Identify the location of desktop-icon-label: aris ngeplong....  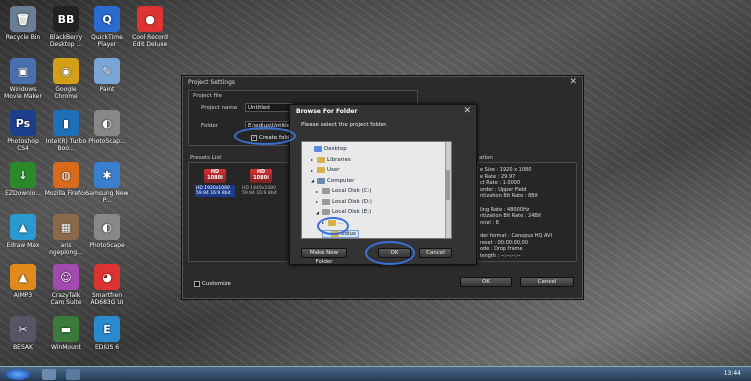
(66, 249).